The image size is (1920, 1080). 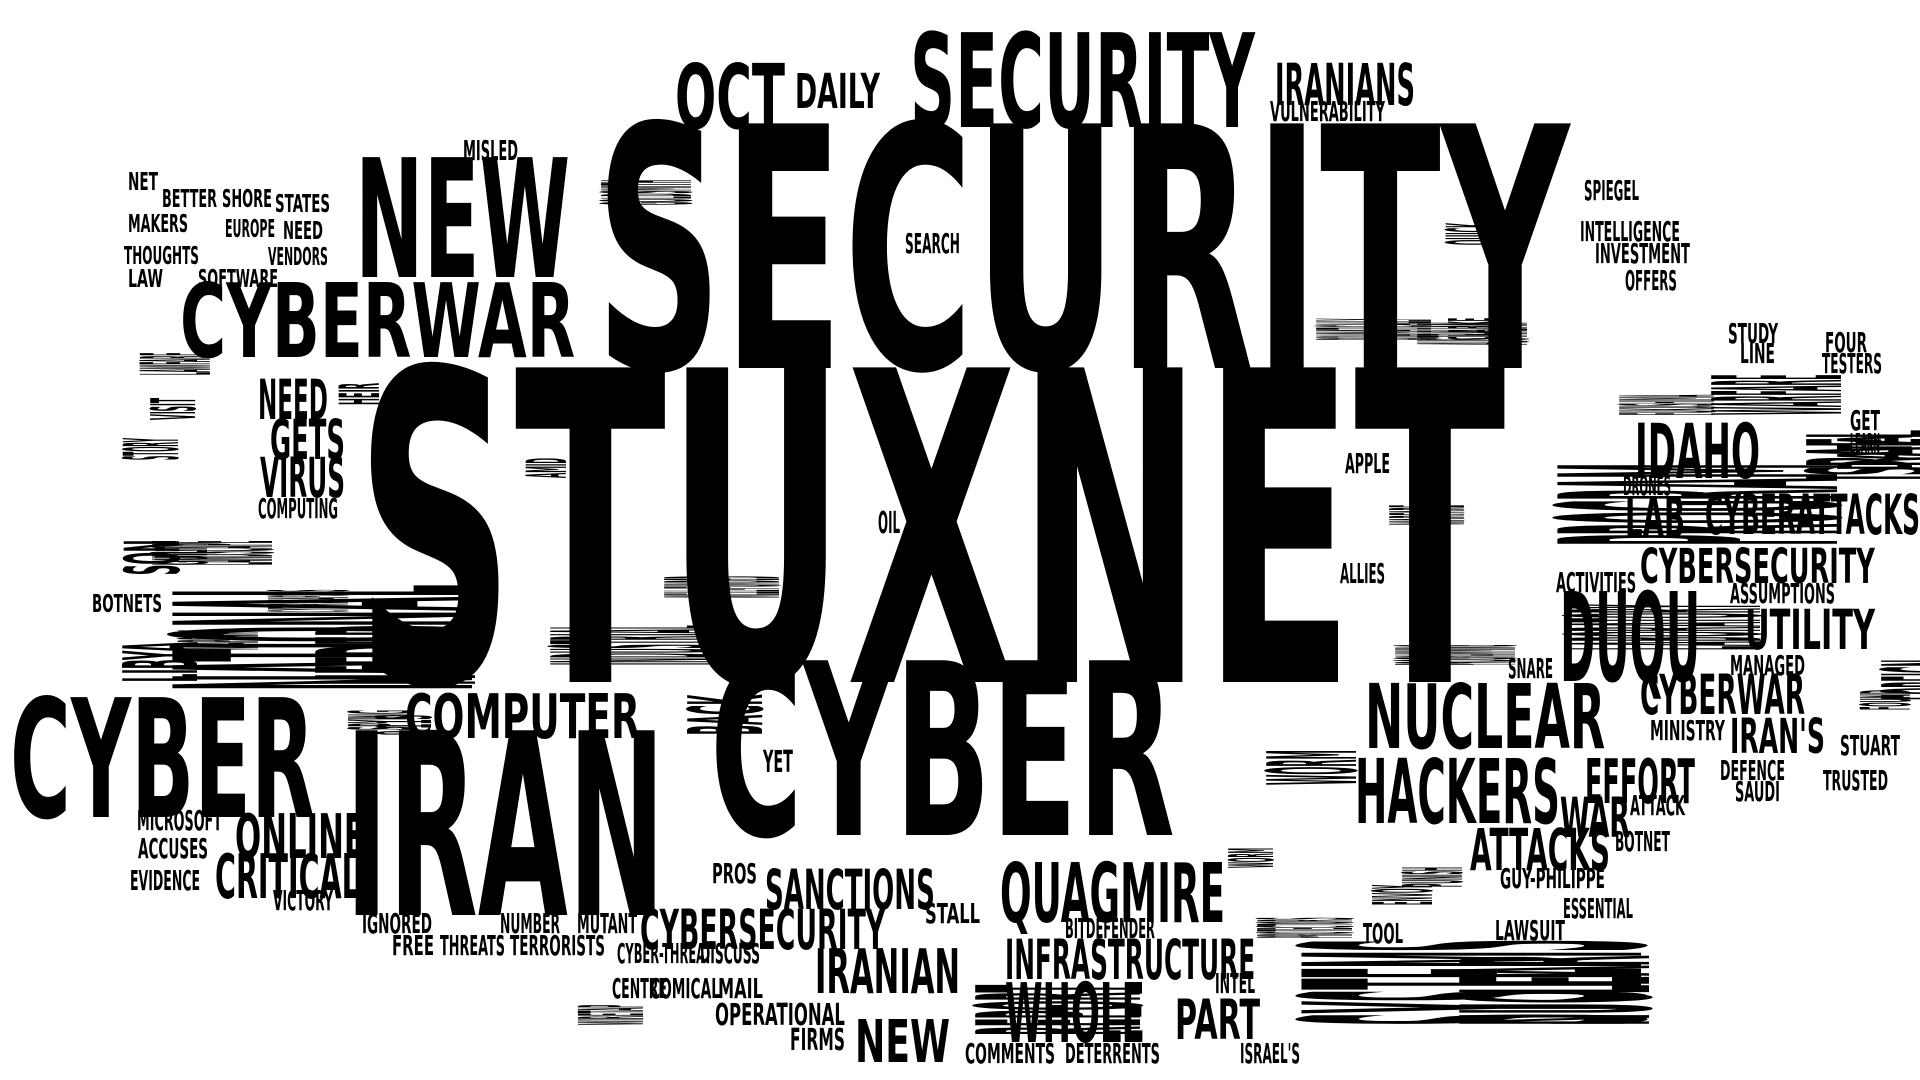 What do you see at coordinates (952, 914) in the screenshot?
I see `word-stall-102: STALL` at bounding box center [952, 914].